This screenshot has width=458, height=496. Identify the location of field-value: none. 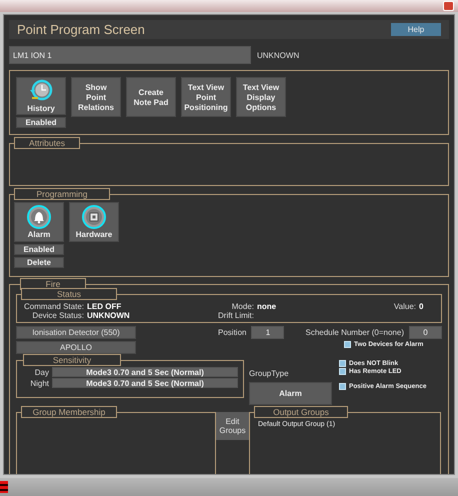
(267, 306).